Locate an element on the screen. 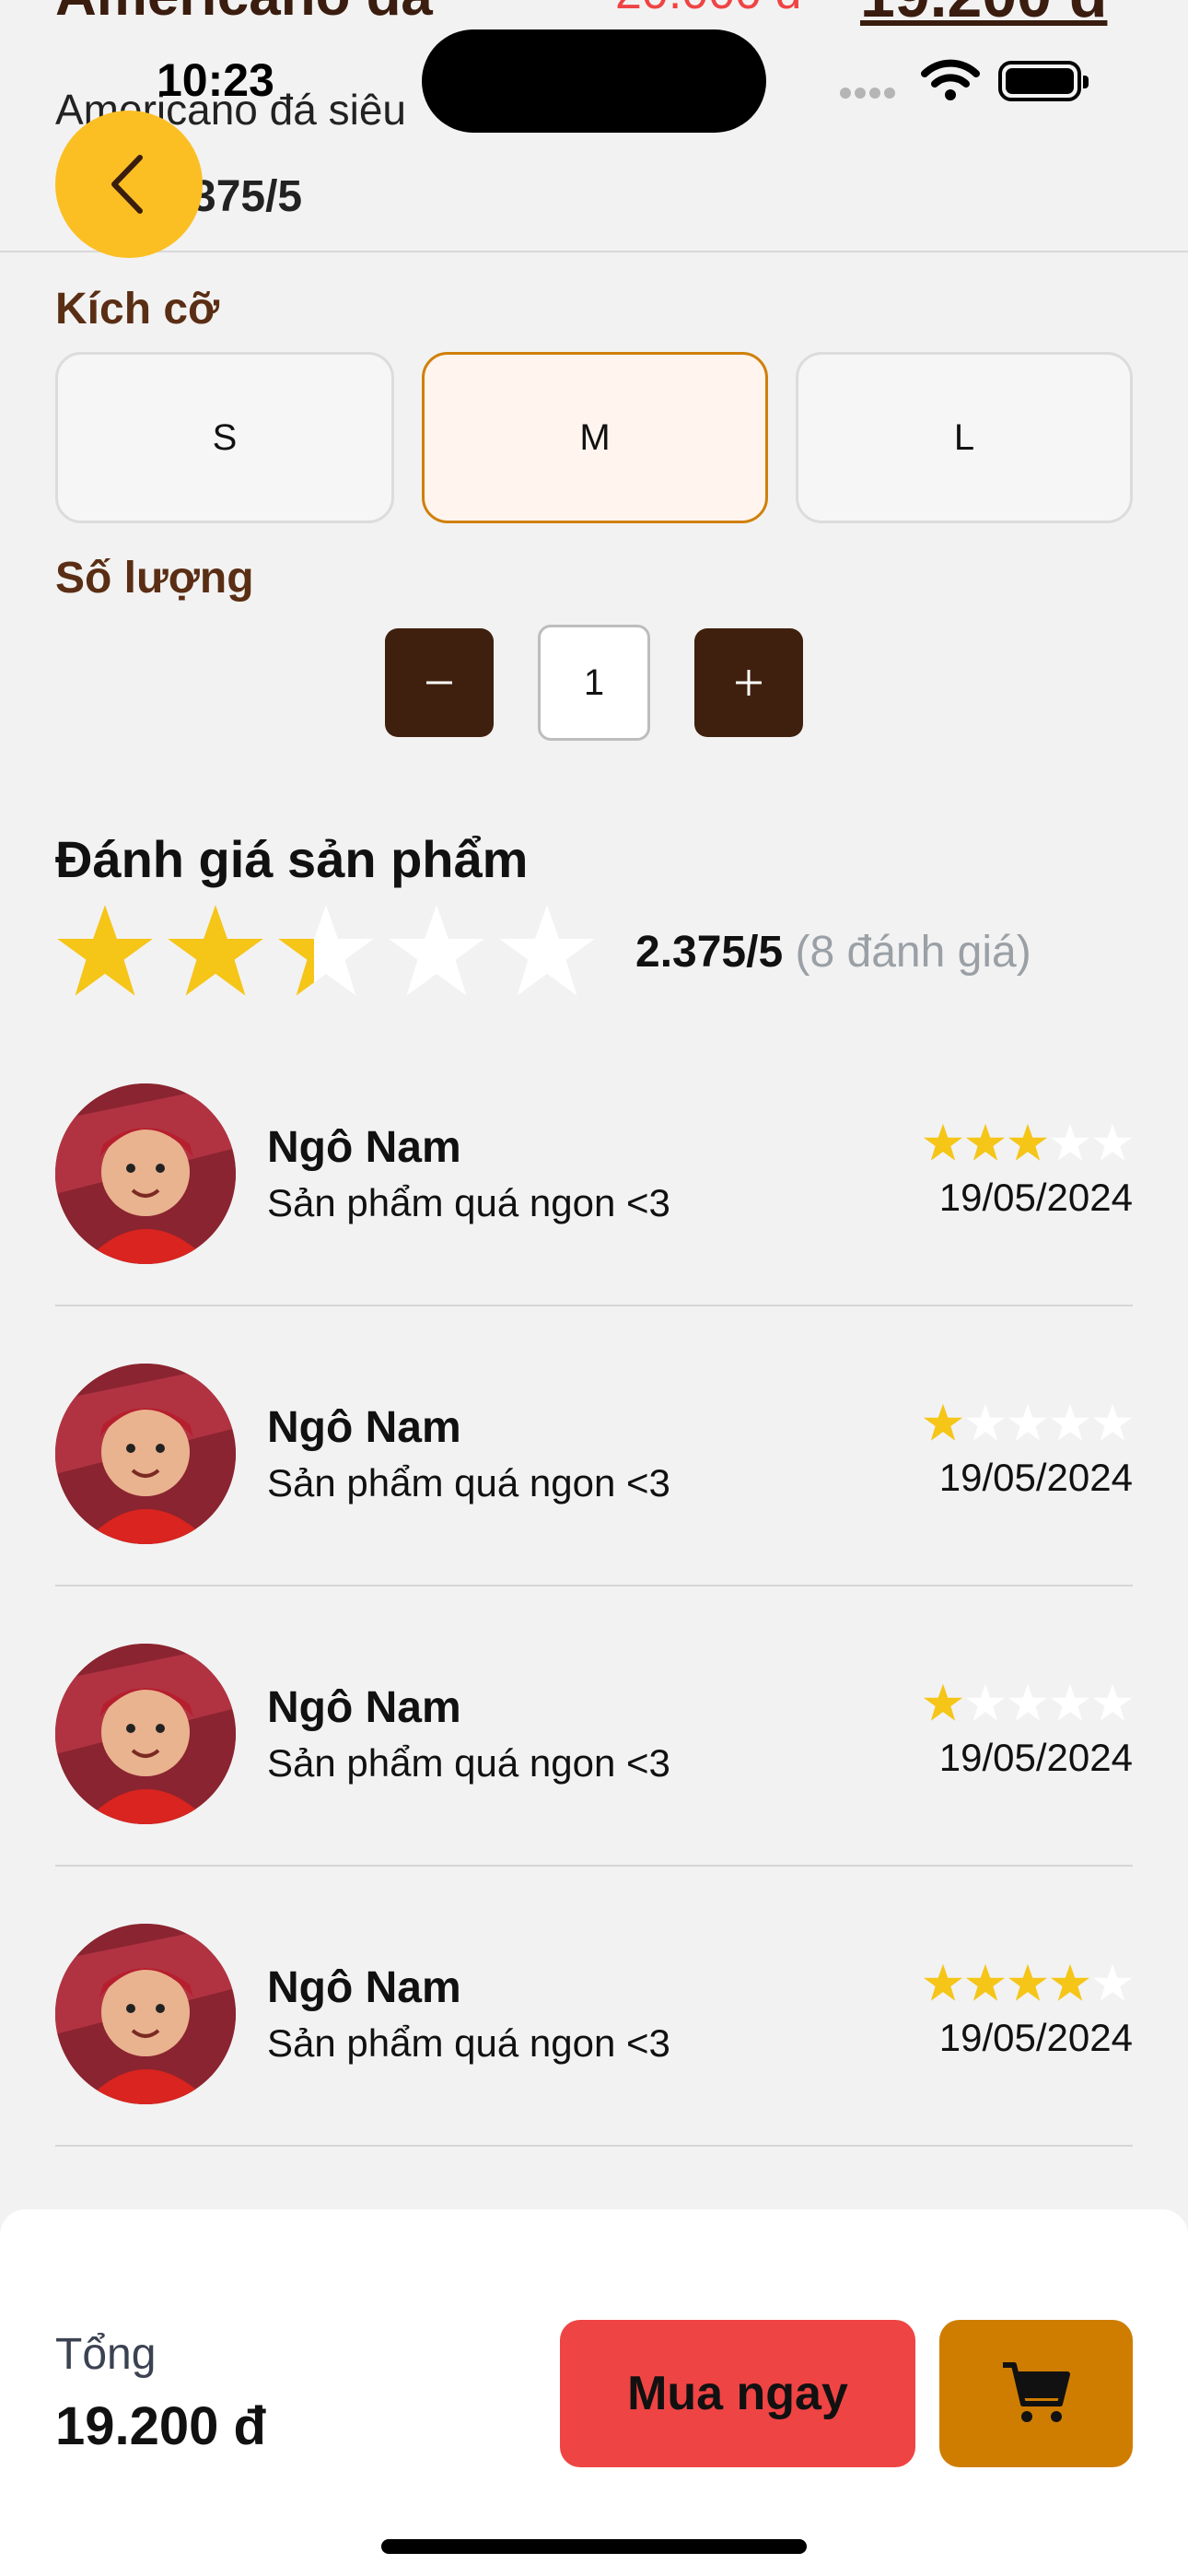 This screenshot has width=1188, height=2576. cart-icon is located at coordinates (1036, 2392).